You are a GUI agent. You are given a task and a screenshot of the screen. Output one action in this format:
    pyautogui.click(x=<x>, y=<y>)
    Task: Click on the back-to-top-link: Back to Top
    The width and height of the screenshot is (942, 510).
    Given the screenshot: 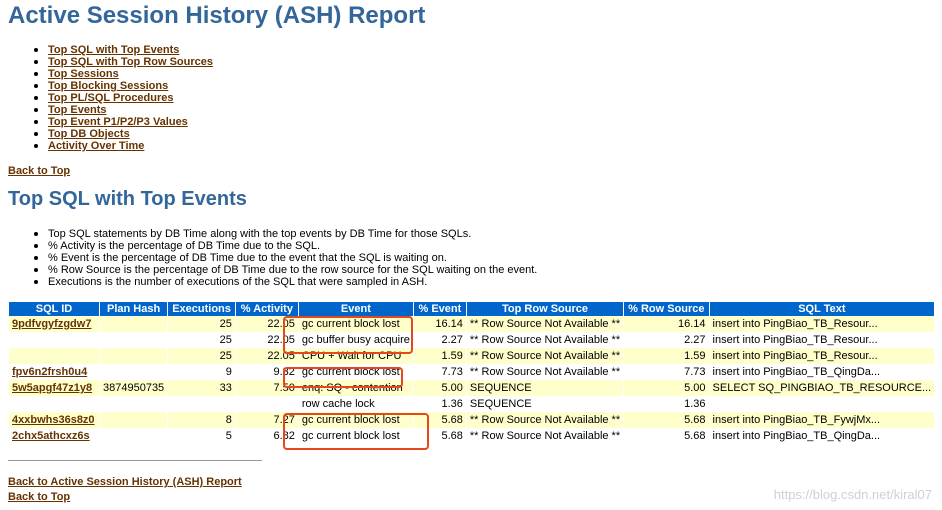 What is the action you would take?
    pyautogui.click(x=39, y=171)
    